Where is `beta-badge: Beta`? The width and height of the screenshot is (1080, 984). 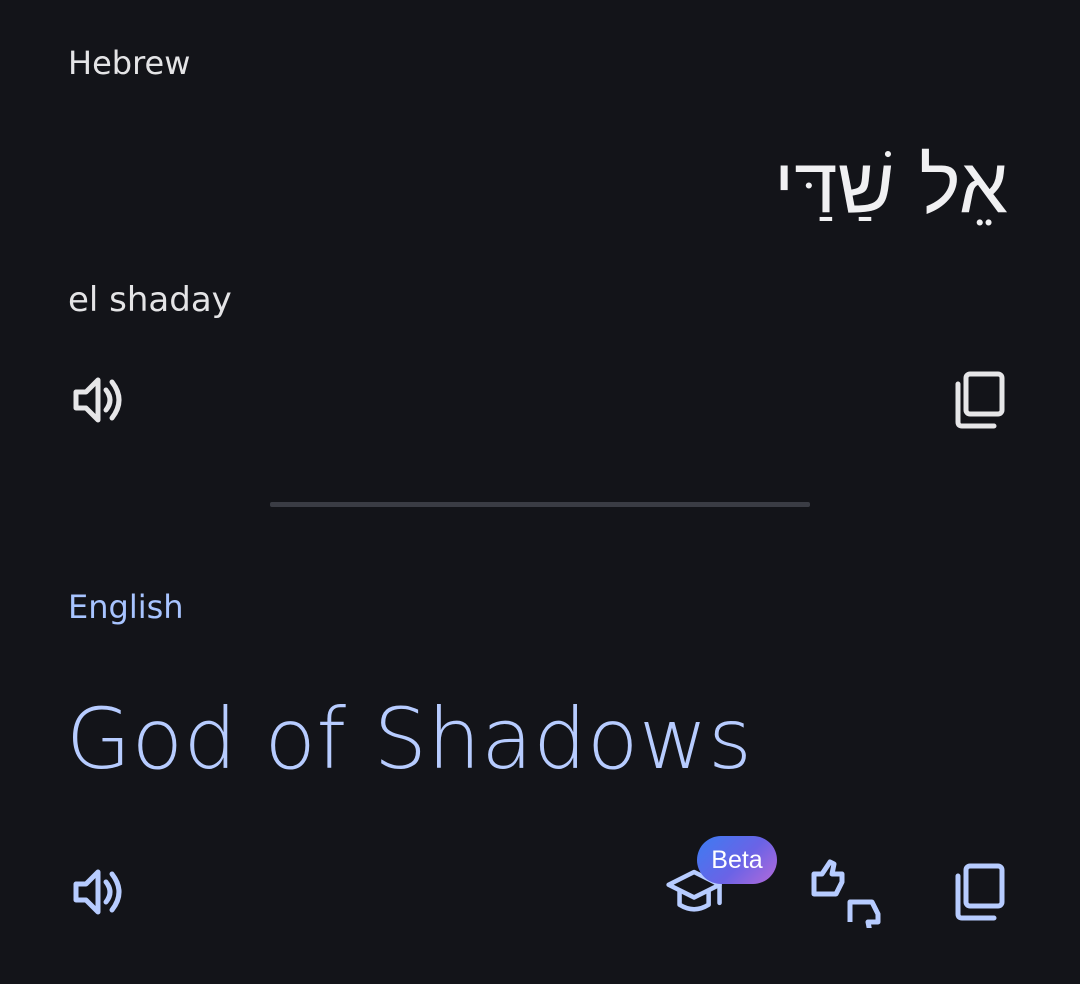 beta-badge: Beta is located at coordinates (737, 860).